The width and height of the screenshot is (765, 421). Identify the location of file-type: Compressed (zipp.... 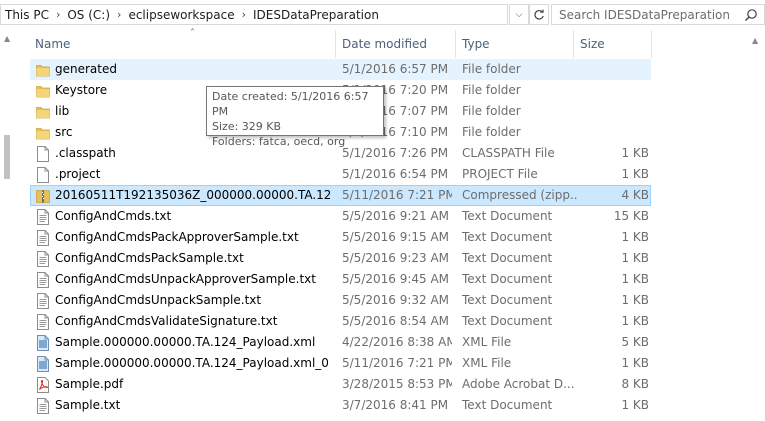
(520, 195).